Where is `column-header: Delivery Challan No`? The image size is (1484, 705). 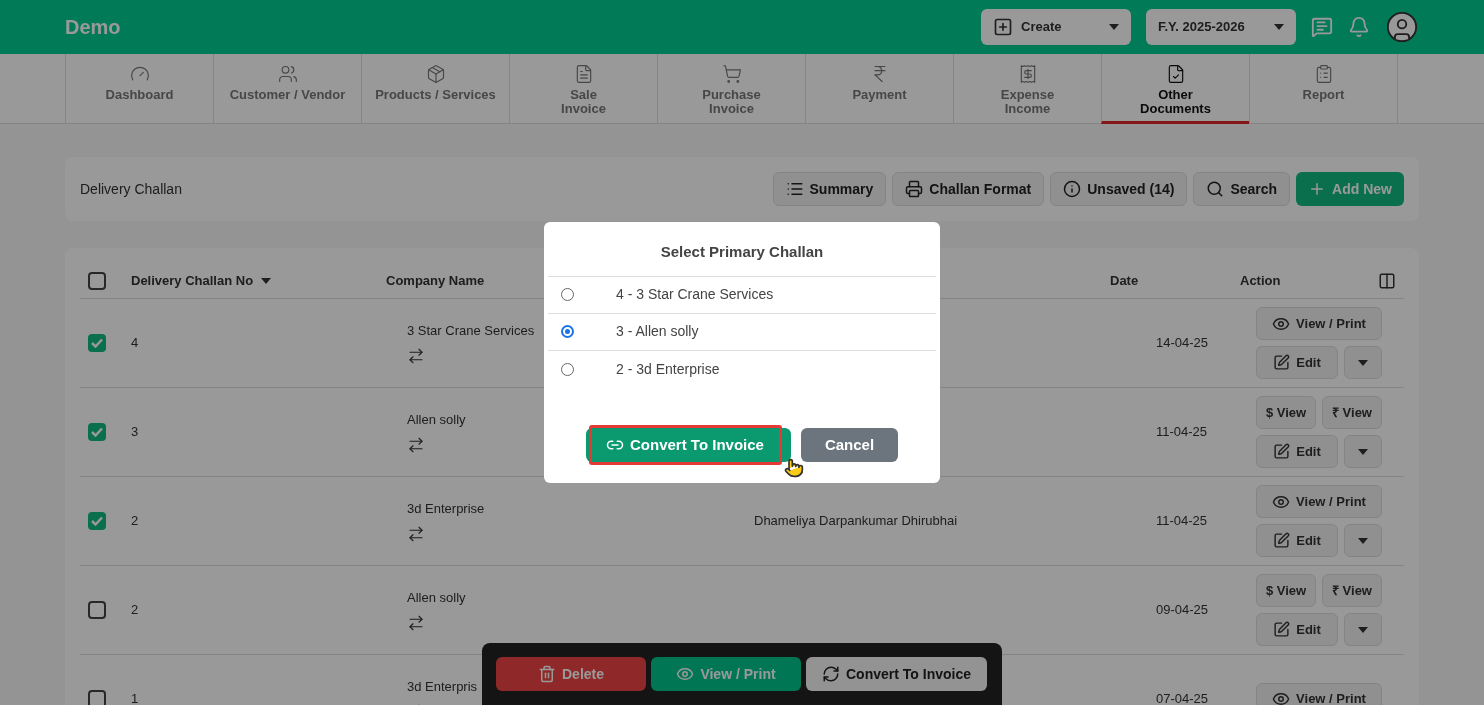 column-header: Delivery Challan No is located at coordinates (258, 280).